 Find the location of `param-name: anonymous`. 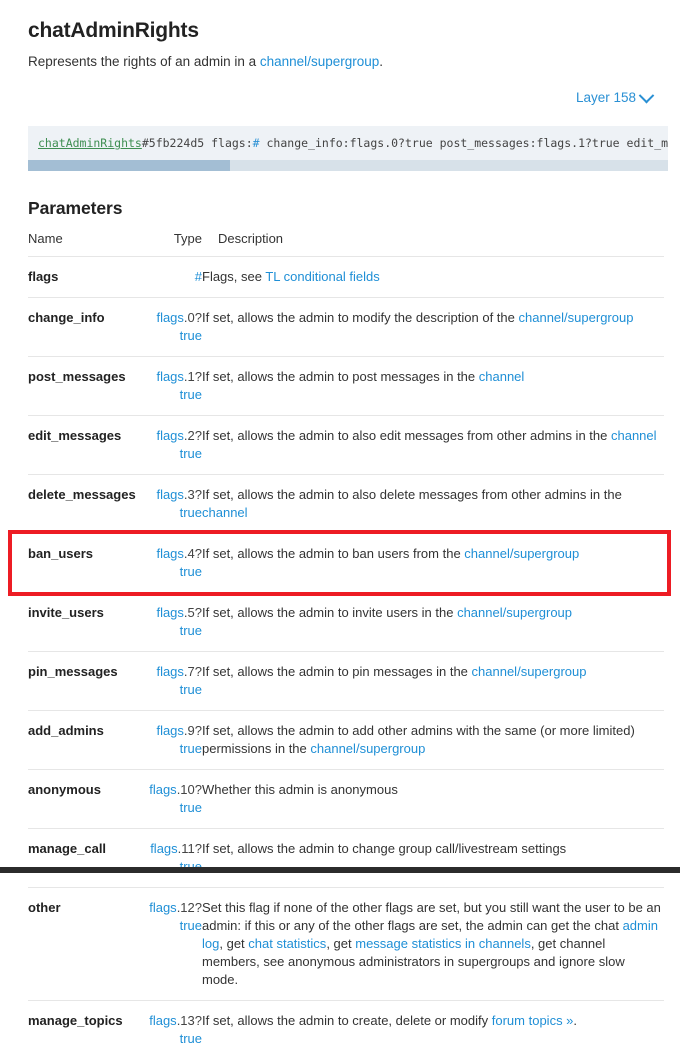

param-name: anonymous is located at coordinates (88, 799).